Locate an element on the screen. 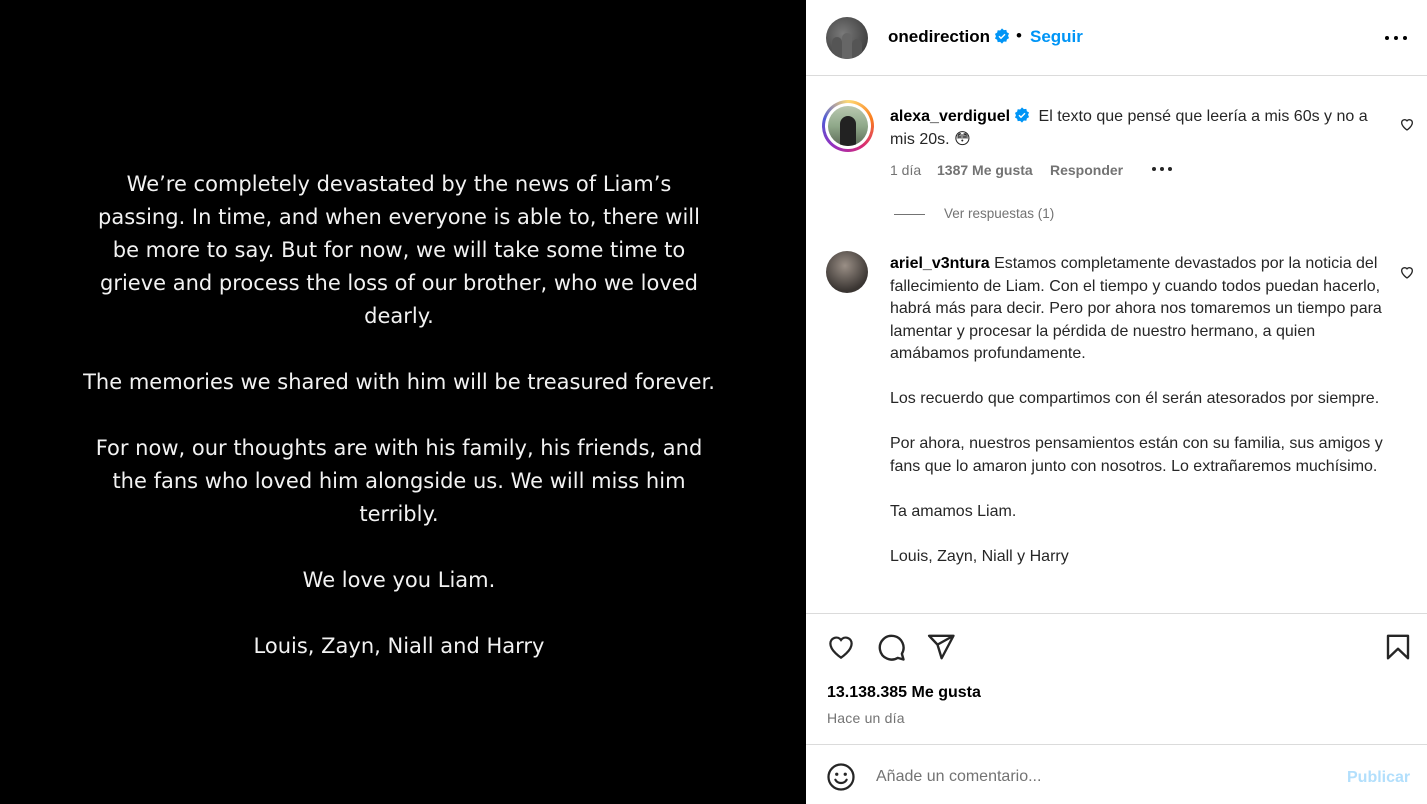  post-header: onedirection • Seguir is located at coordinates (1116, 38).